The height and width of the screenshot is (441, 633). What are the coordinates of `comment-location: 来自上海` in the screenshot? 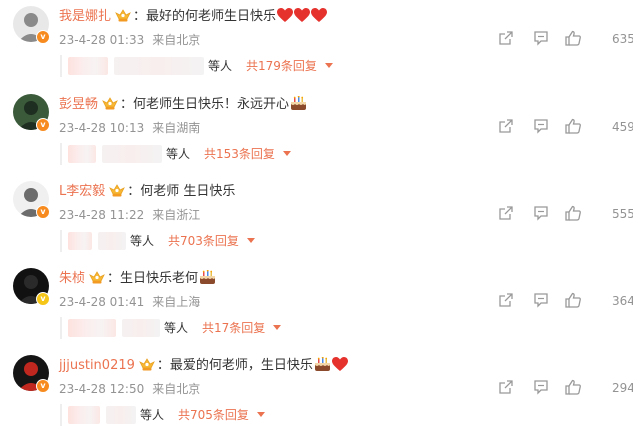 It's located at (176, 302).